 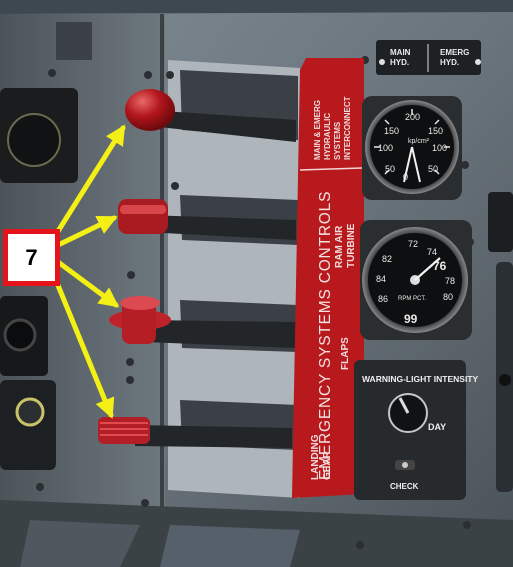 I want to click on rpm-label-4: 80, so click(x=448, y=297).